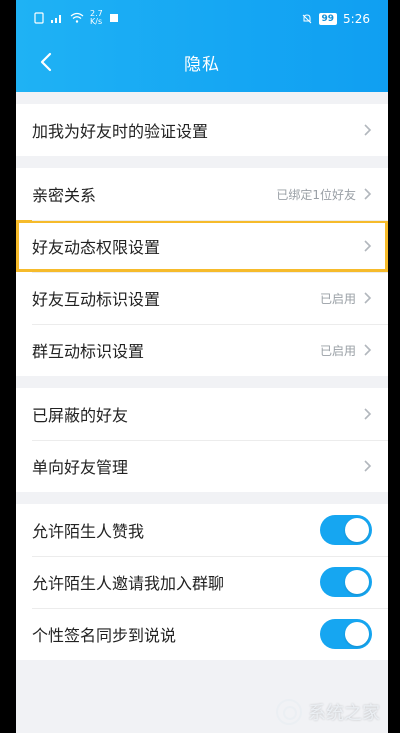 The width and height of the screenshot is (400, 733). What do you see at coordinates (128, 583) in the screenshot?
I see `row-label: 允许陌生人邀请我加入群聊` at bounding box center [128, 583].